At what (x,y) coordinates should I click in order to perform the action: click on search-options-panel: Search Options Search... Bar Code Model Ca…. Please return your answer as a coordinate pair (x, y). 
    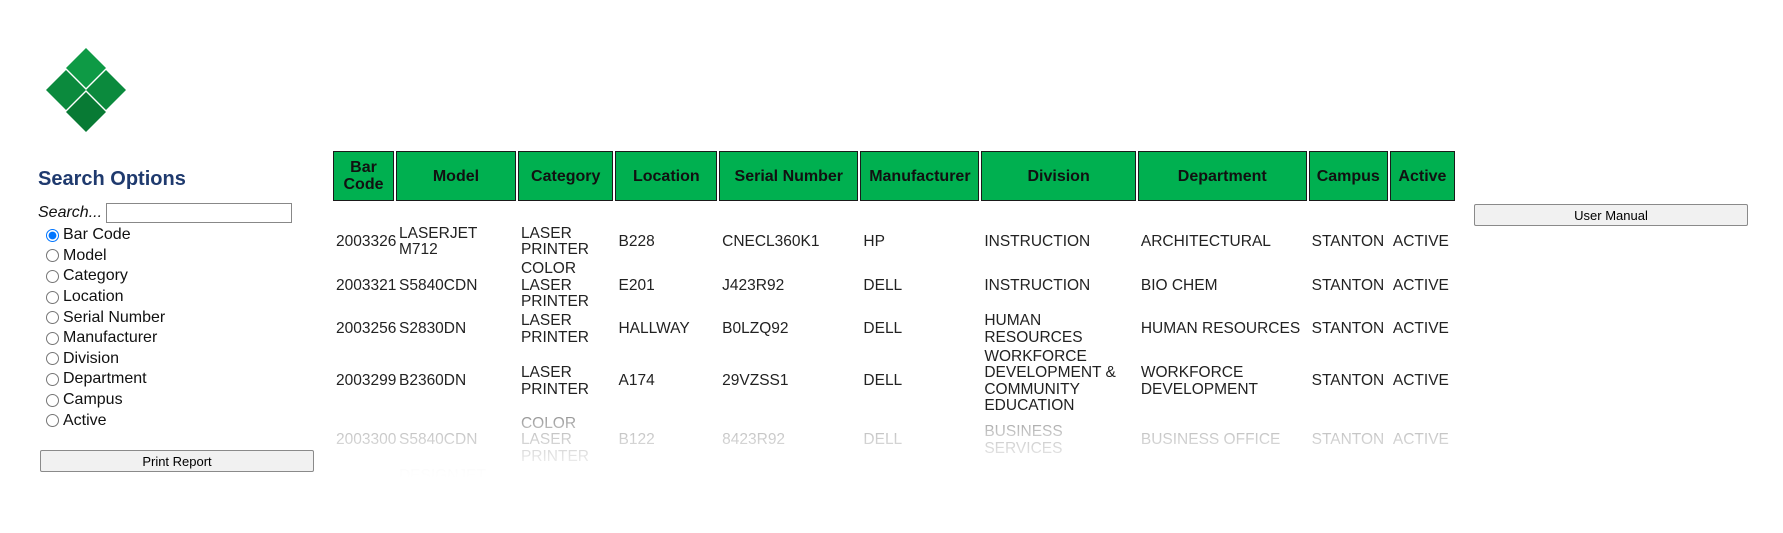
    Looking at the image, I should click on (183, 299).